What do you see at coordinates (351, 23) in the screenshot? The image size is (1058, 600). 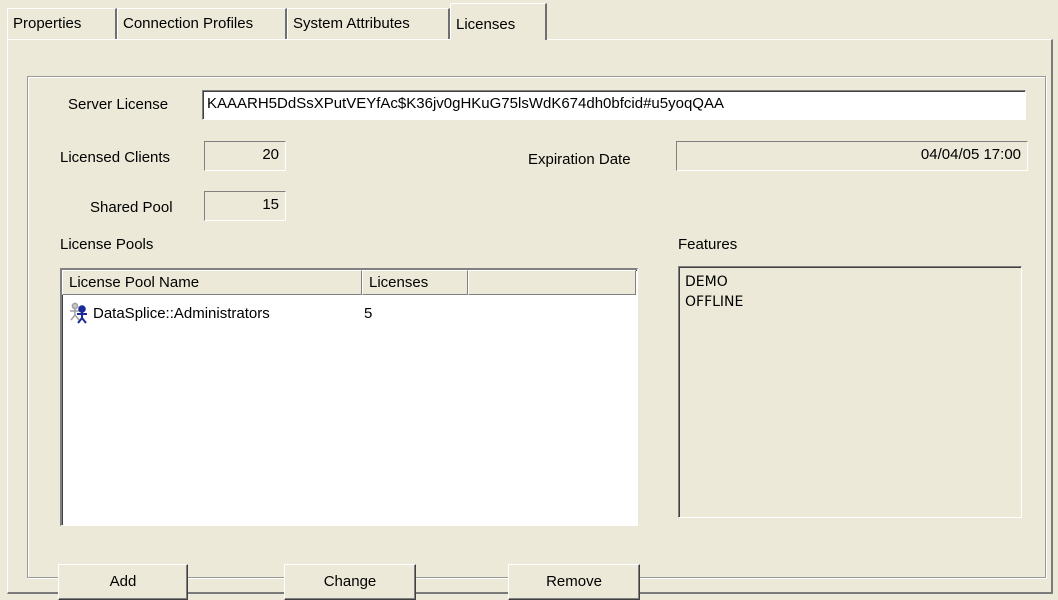 I see `tab-label: System Attributes` at bounding box center [351, 23].